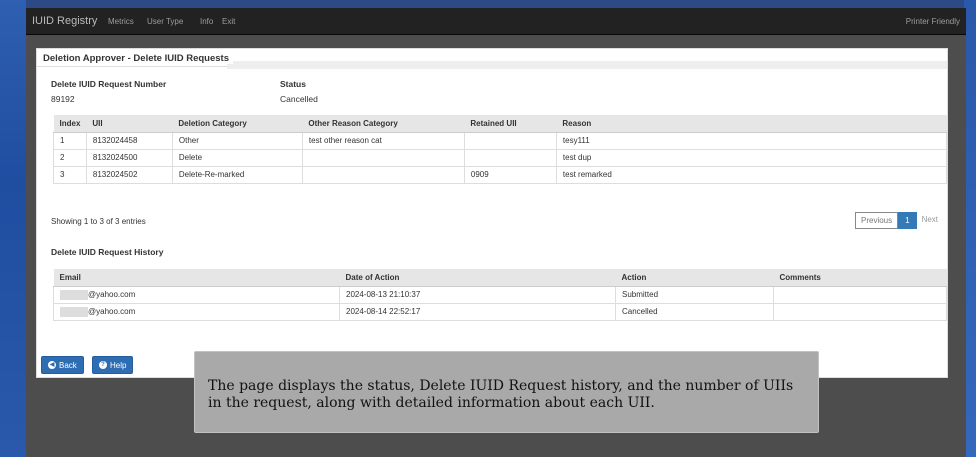 The height and width of the screenshot is (457, 976). I want to click on status-value: Cancelled, so click(299, 99).